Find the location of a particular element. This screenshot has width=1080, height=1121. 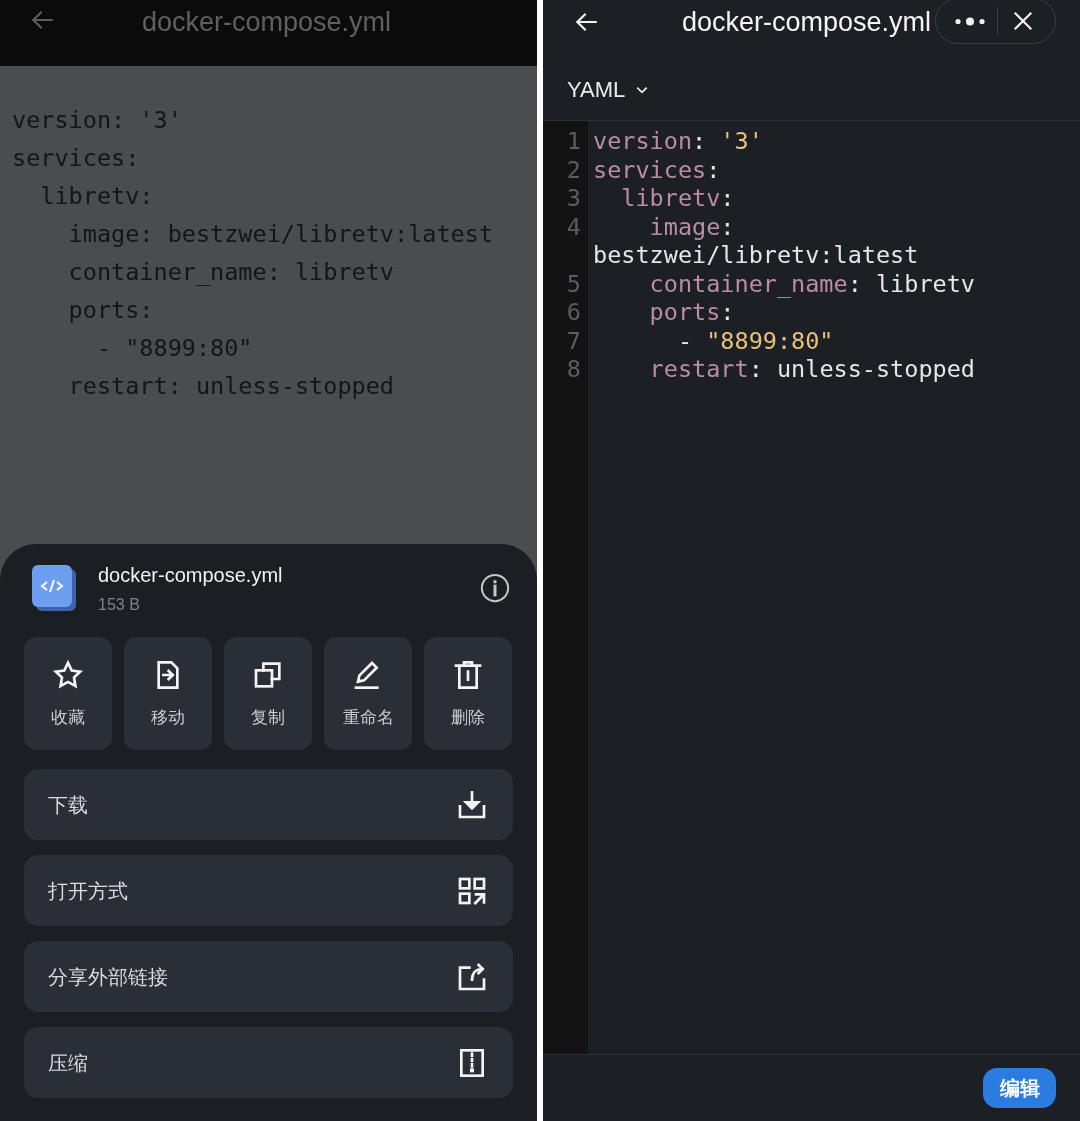

line-number: 5 is located at coordinates (573, 283).